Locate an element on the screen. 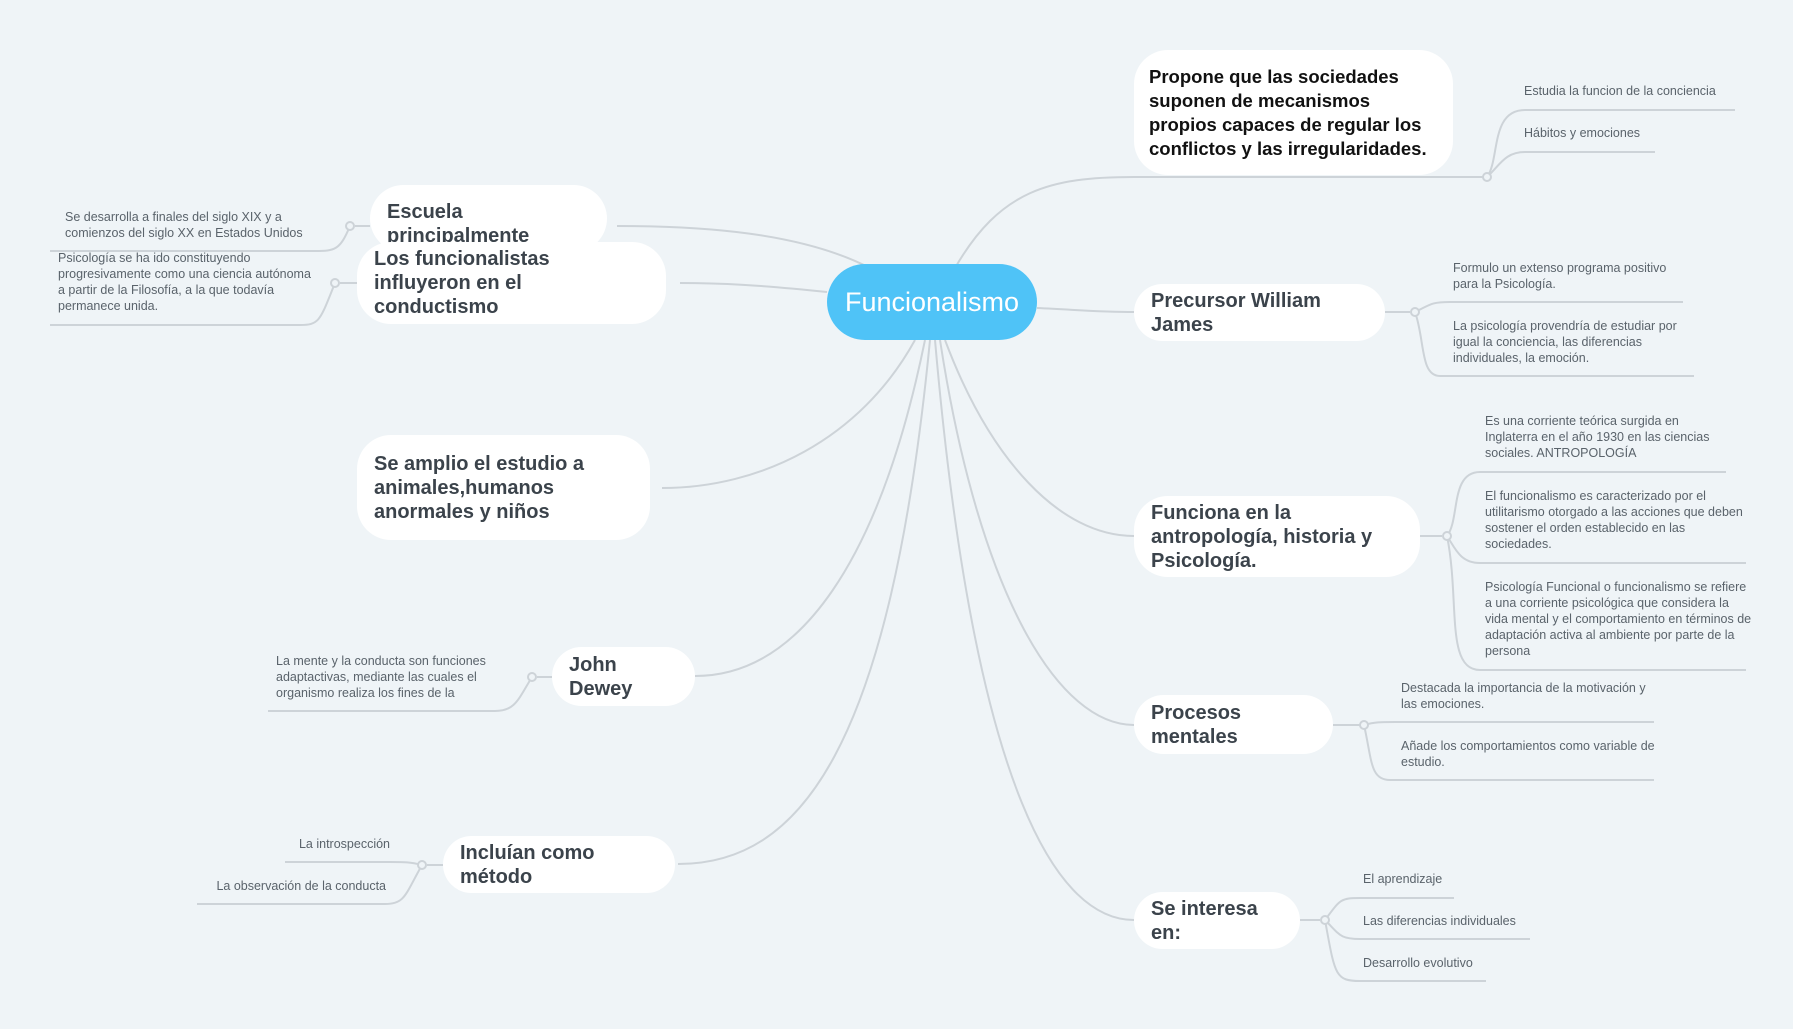 Image resolution: width=1793 pixels, height=1029 pixels. node-procesos: Procesos mentales is located at coordinates (1233, 724).